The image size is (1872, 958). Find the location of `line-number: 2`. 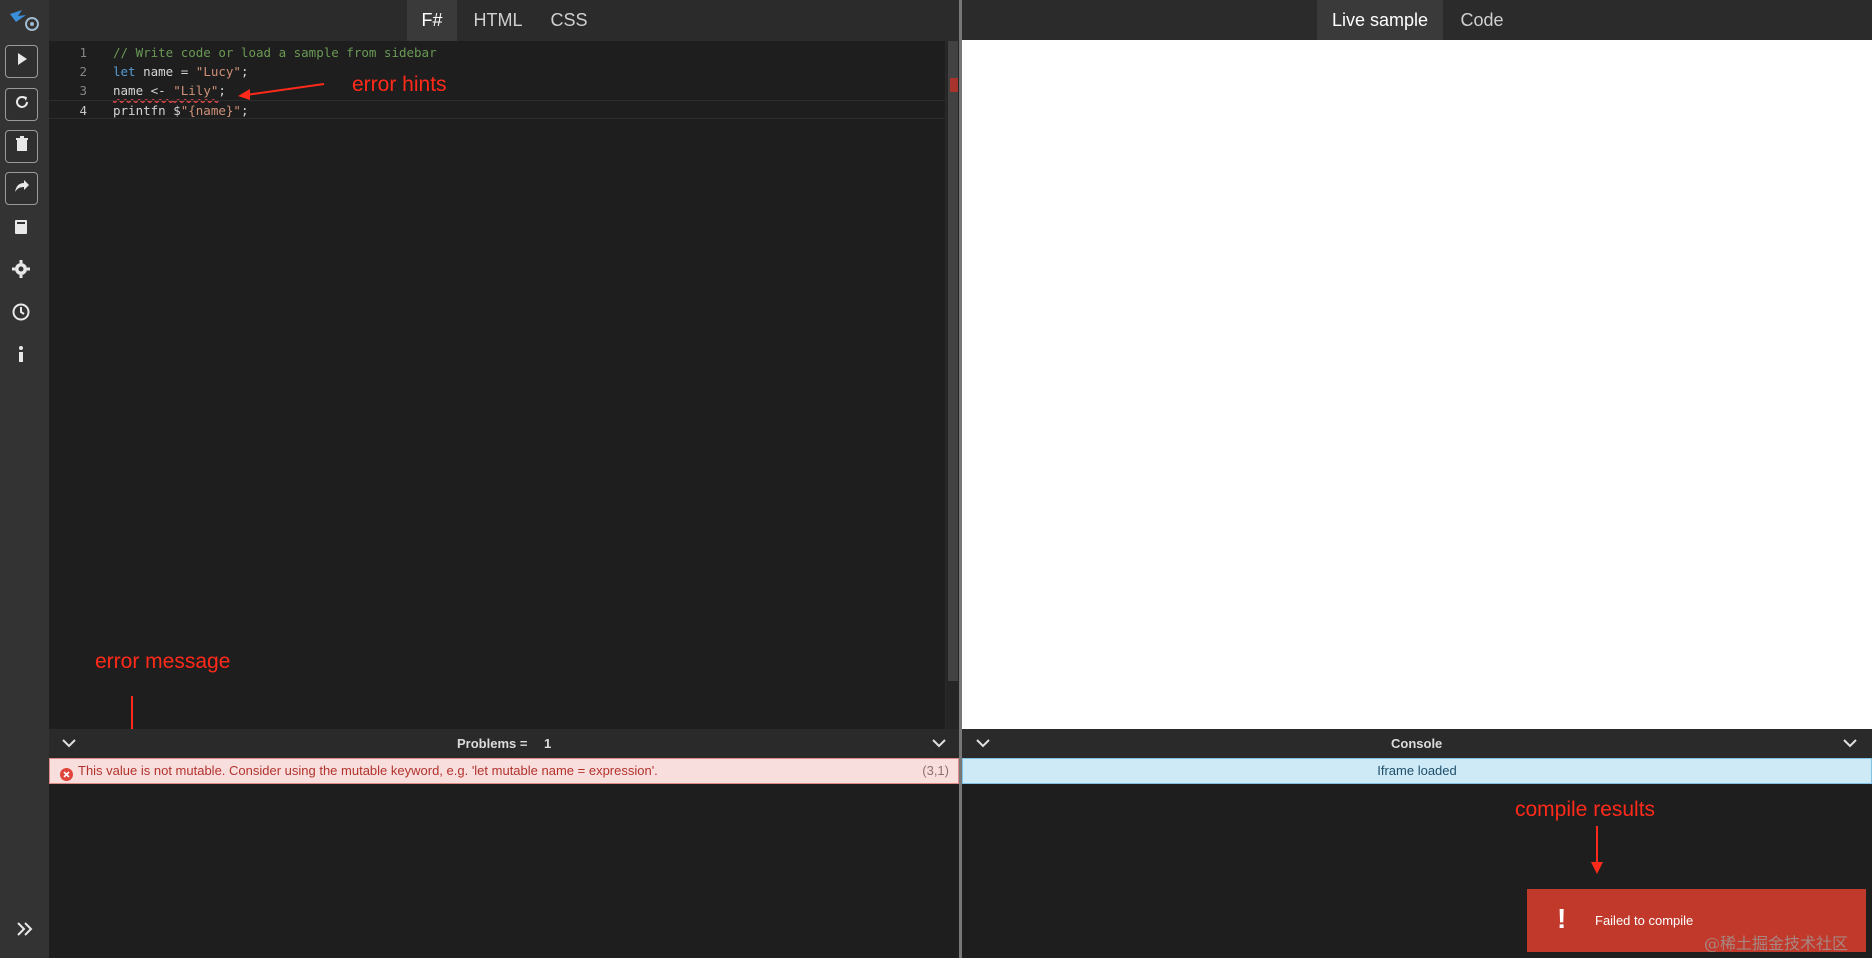

line-number: 2 is located at coordinates (83, 71).